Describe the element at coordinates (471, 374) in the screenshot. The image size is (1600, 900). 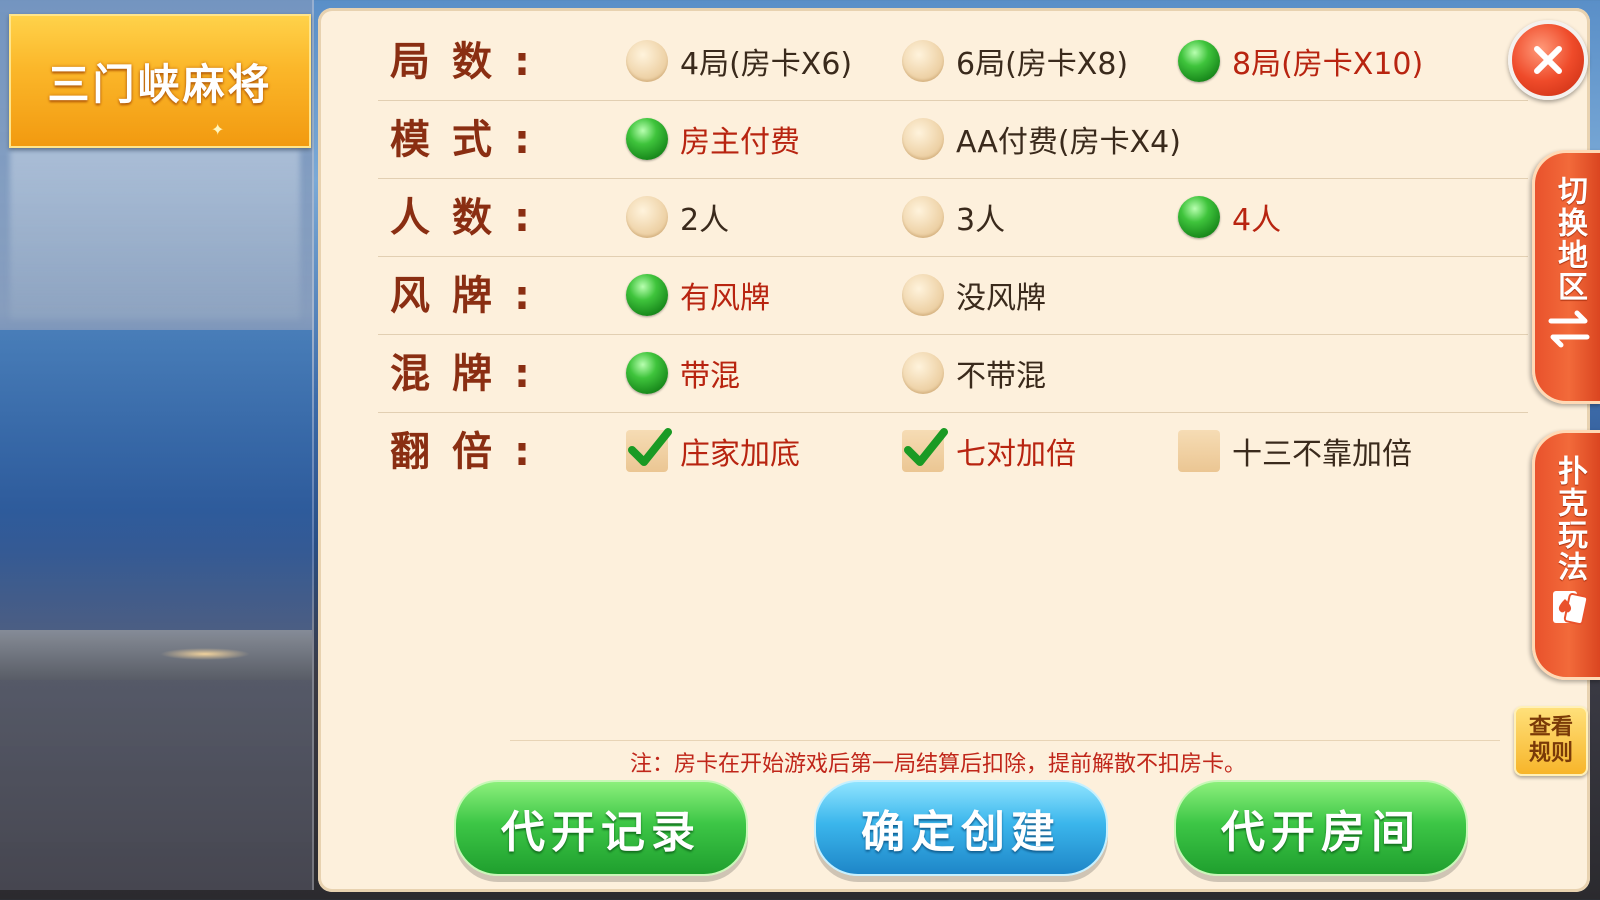
I see `row-label: 混牌:` at that location.